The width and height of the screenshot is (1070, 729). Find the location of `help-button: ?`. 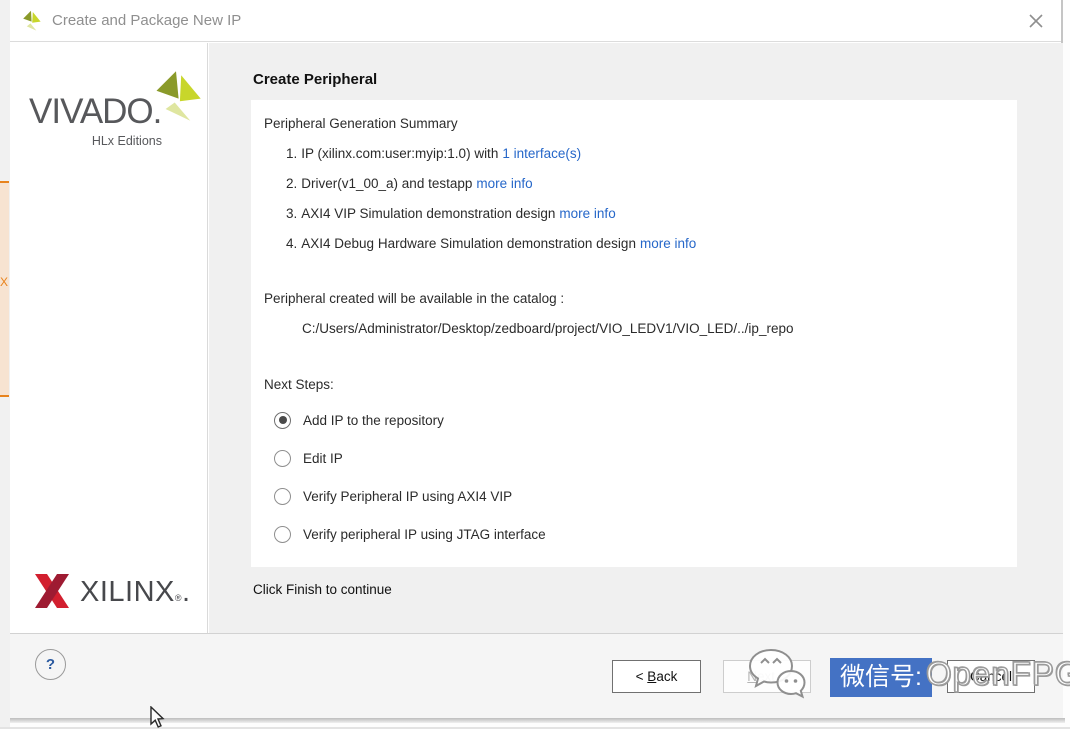

help-button: ? is located at coordinates (50, 664).